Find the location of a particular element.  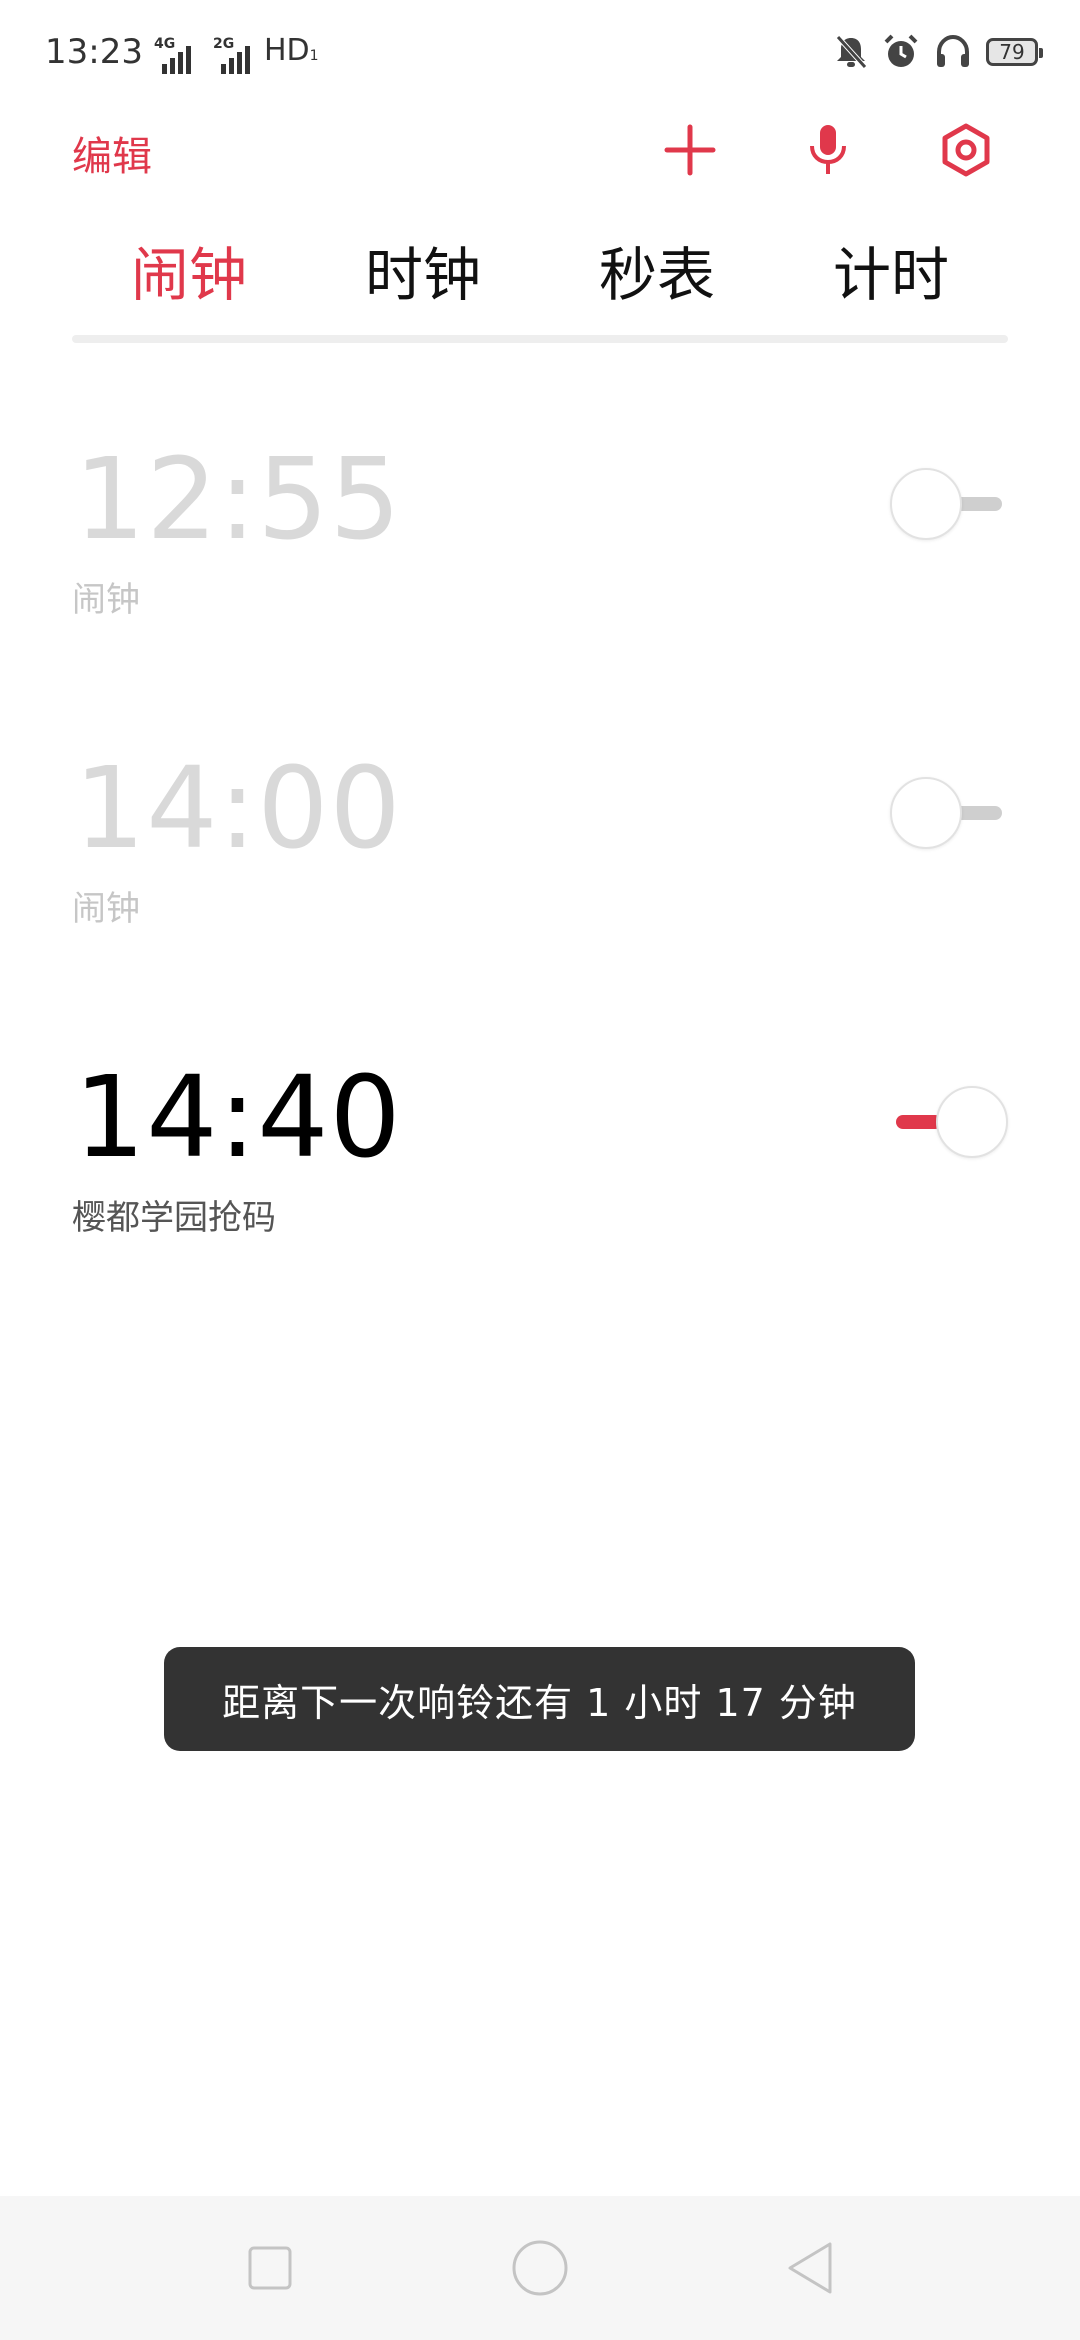

home-icon is located at coordinates (540, 2268).